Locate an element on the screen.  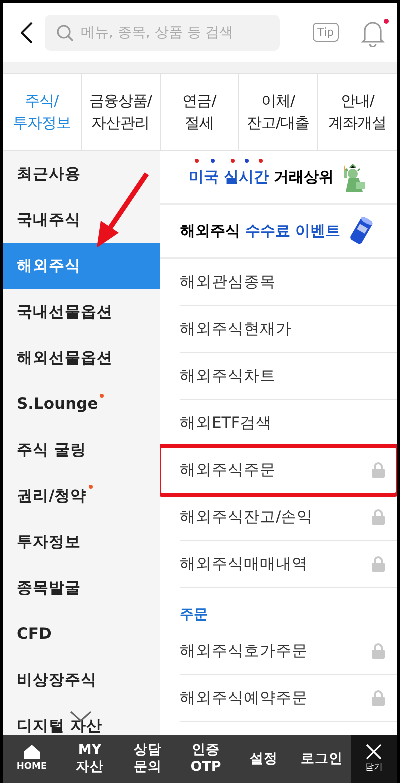
nav-button: 로그인 is located at coordinates (322, 759).